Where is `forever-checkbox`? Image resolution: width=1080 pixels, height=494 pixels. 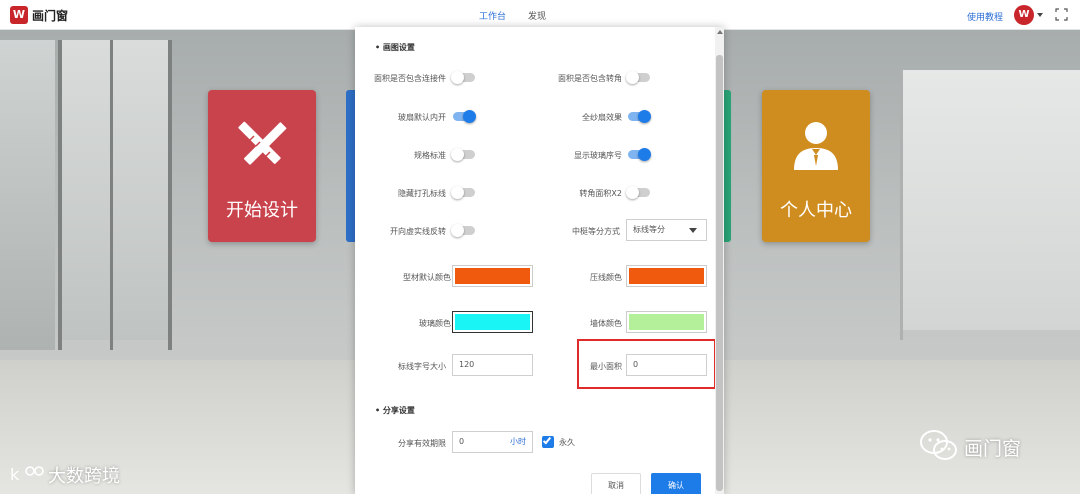 forever-checkbox is located at coordinates (548, 441).